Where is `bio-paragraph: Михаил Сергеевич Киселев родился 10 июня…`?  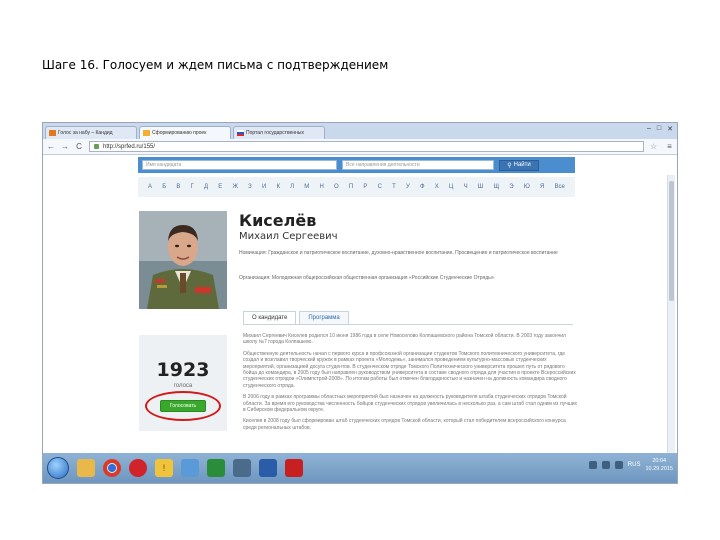
bio-paragraph: Михаил Сергеевич Киселев родился 10 июня… is located at coordinates (404, 339).